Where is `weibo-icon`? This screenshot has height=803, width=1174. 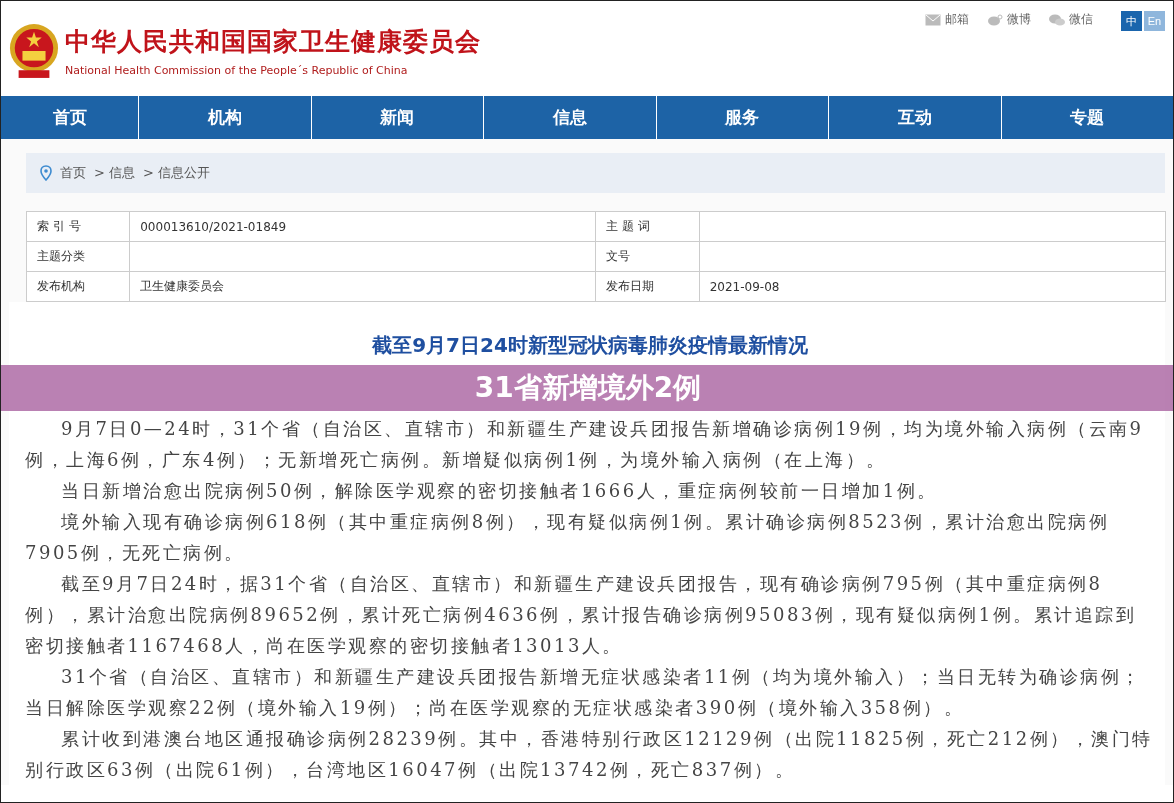
weibo-icon is located at coordinates (995, 19).